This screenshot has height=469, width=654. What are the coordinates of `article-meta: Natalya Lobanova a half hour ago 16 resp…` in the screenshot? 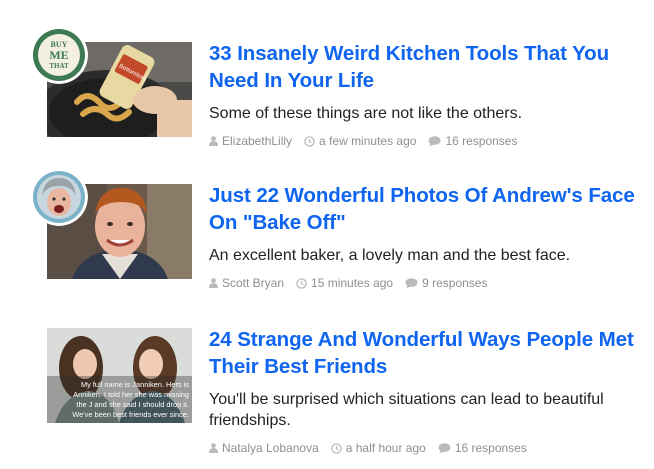 It's located at (424, 448).